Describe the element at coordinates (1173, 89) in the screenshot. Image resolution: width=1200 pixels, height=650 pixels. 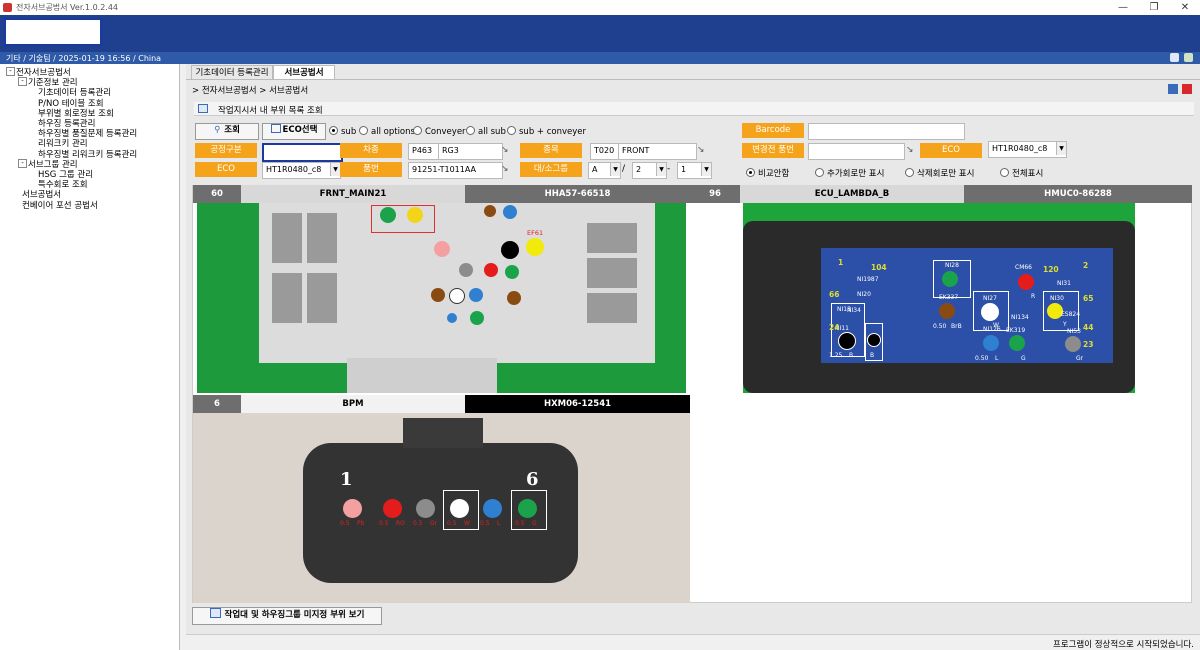
I see `settings-icon` at that location.